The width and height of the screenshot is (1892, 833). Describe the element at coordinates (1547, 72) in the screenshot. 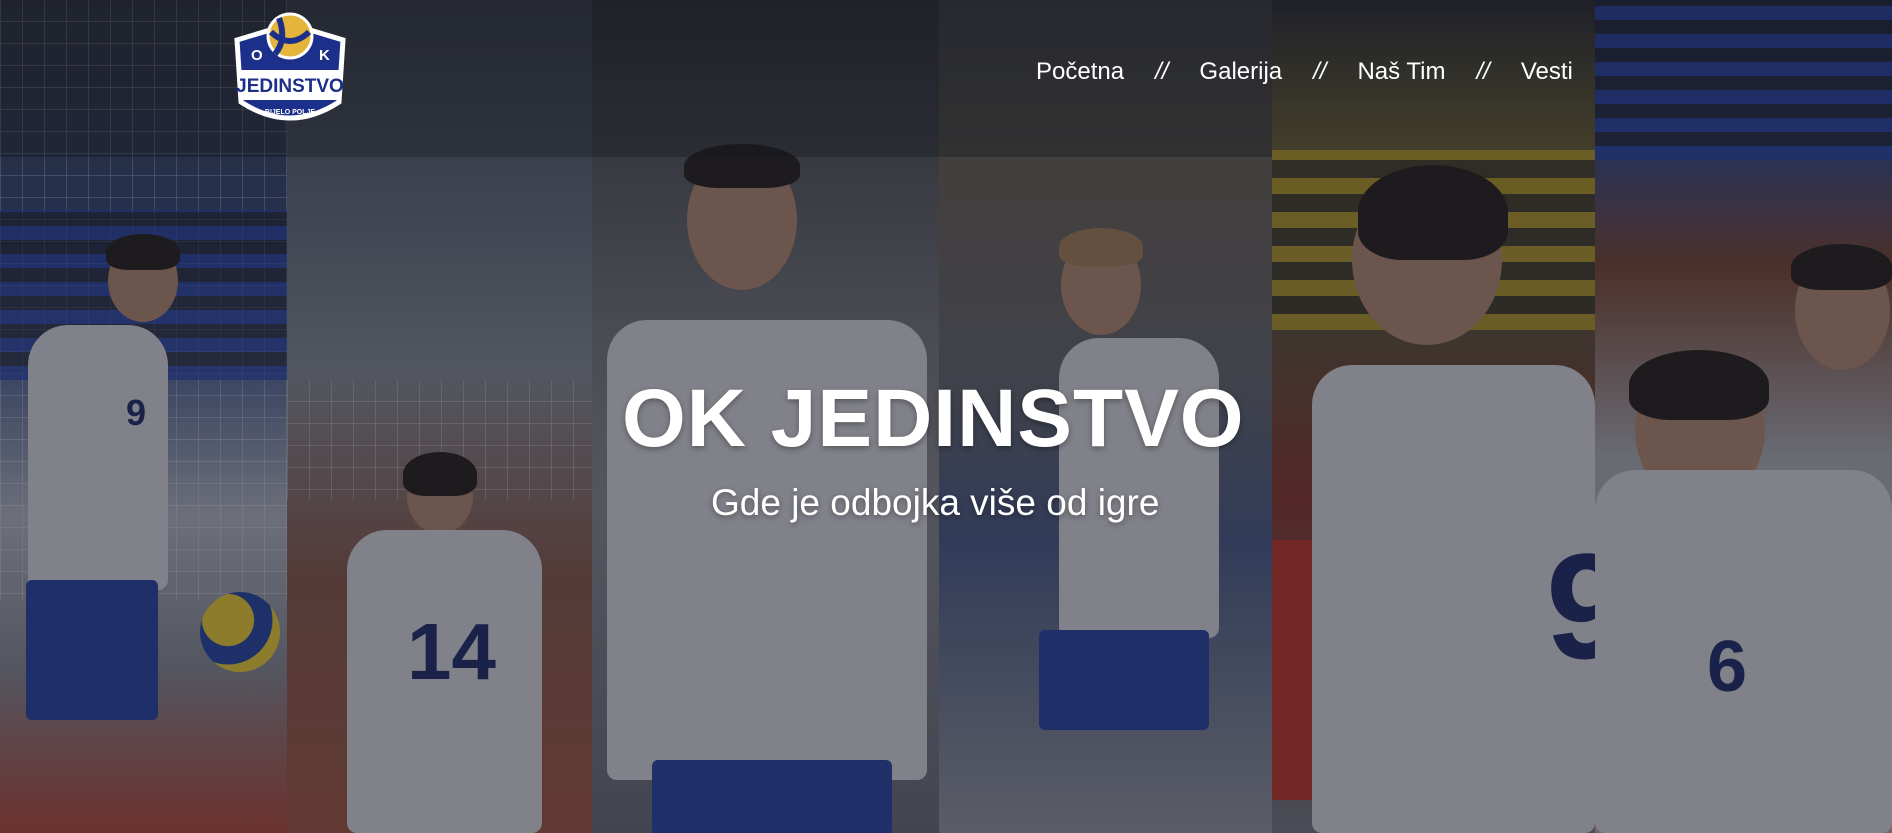

I see `nav-item-vesti: Vesti` at that location.